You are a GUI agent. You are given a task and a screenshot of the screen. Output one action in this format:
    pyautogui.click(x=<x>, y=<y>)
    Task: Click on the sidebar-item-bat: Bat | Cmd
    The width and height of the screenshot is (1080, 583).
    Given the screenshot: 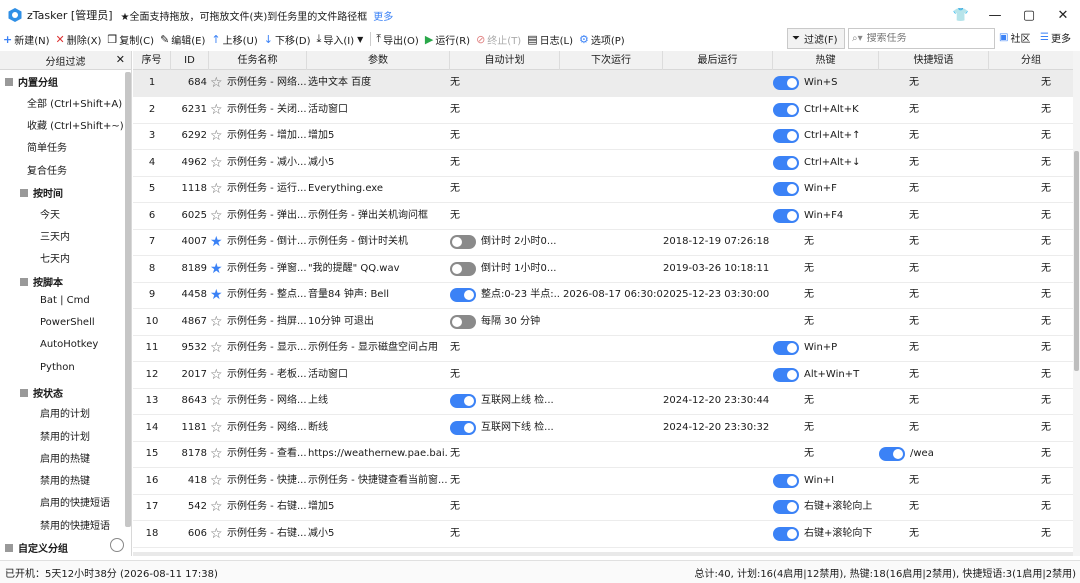 What is the action you would take?
    pyautogui.click(x=65, y=300)
    